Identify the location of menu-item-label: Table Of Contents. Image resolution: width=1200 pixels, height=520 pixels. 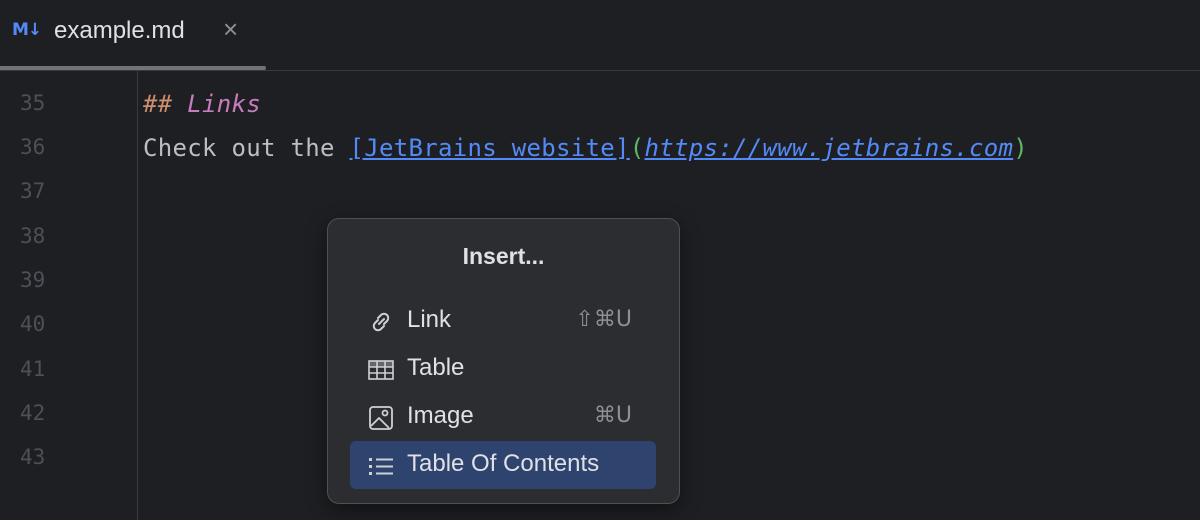
(503, 463).